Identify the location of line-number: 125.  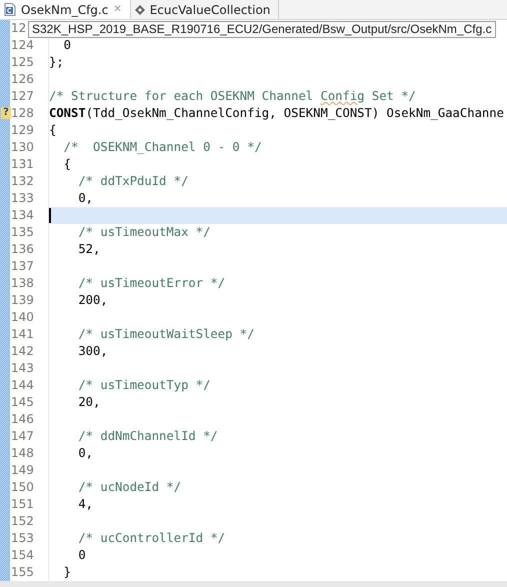
(22, 62).